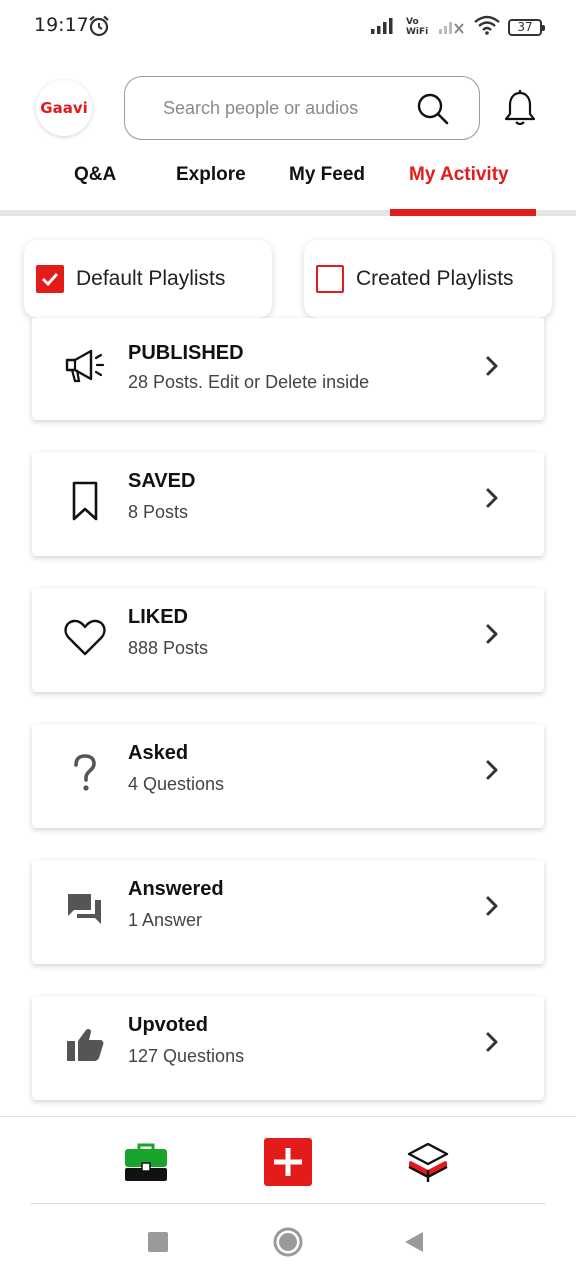  Describe the element at coordinates (186, 1056) in the screenshot. I see `card-subtitle: 127 Questions` at that location.